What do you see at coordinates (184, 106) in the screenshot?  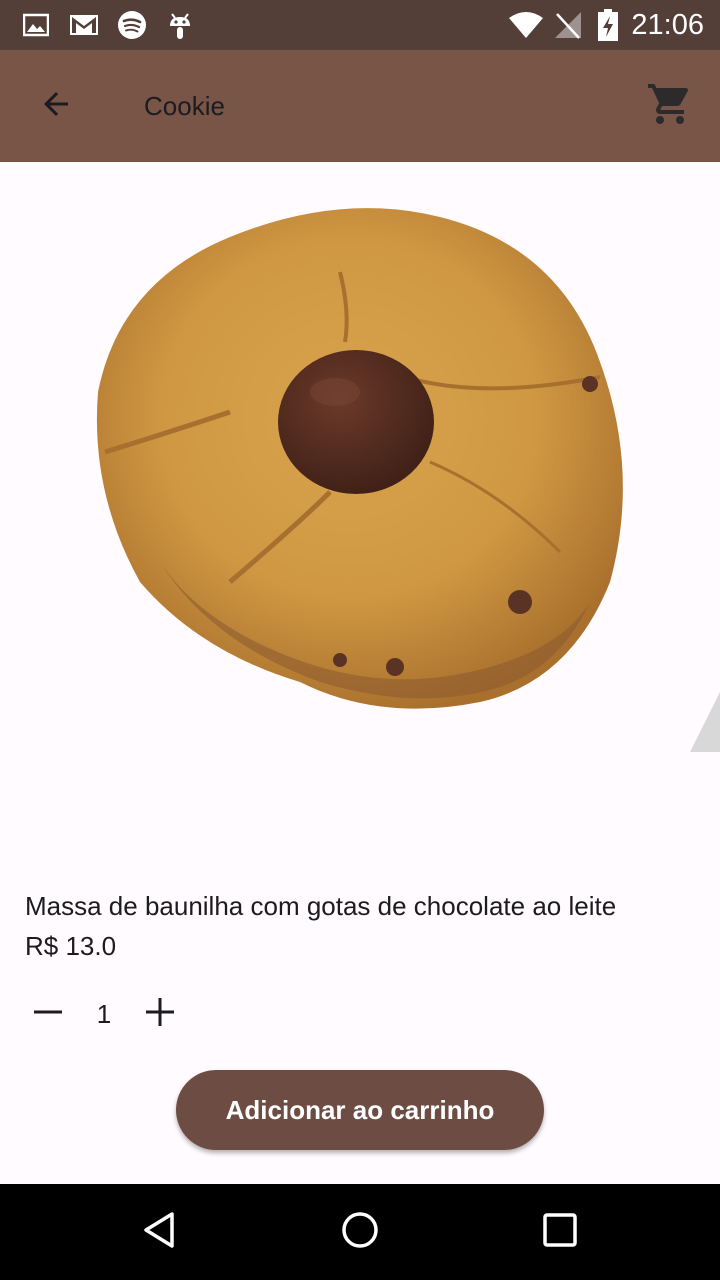 I see `page-title: Cookie` at bounding box center [184, 106].